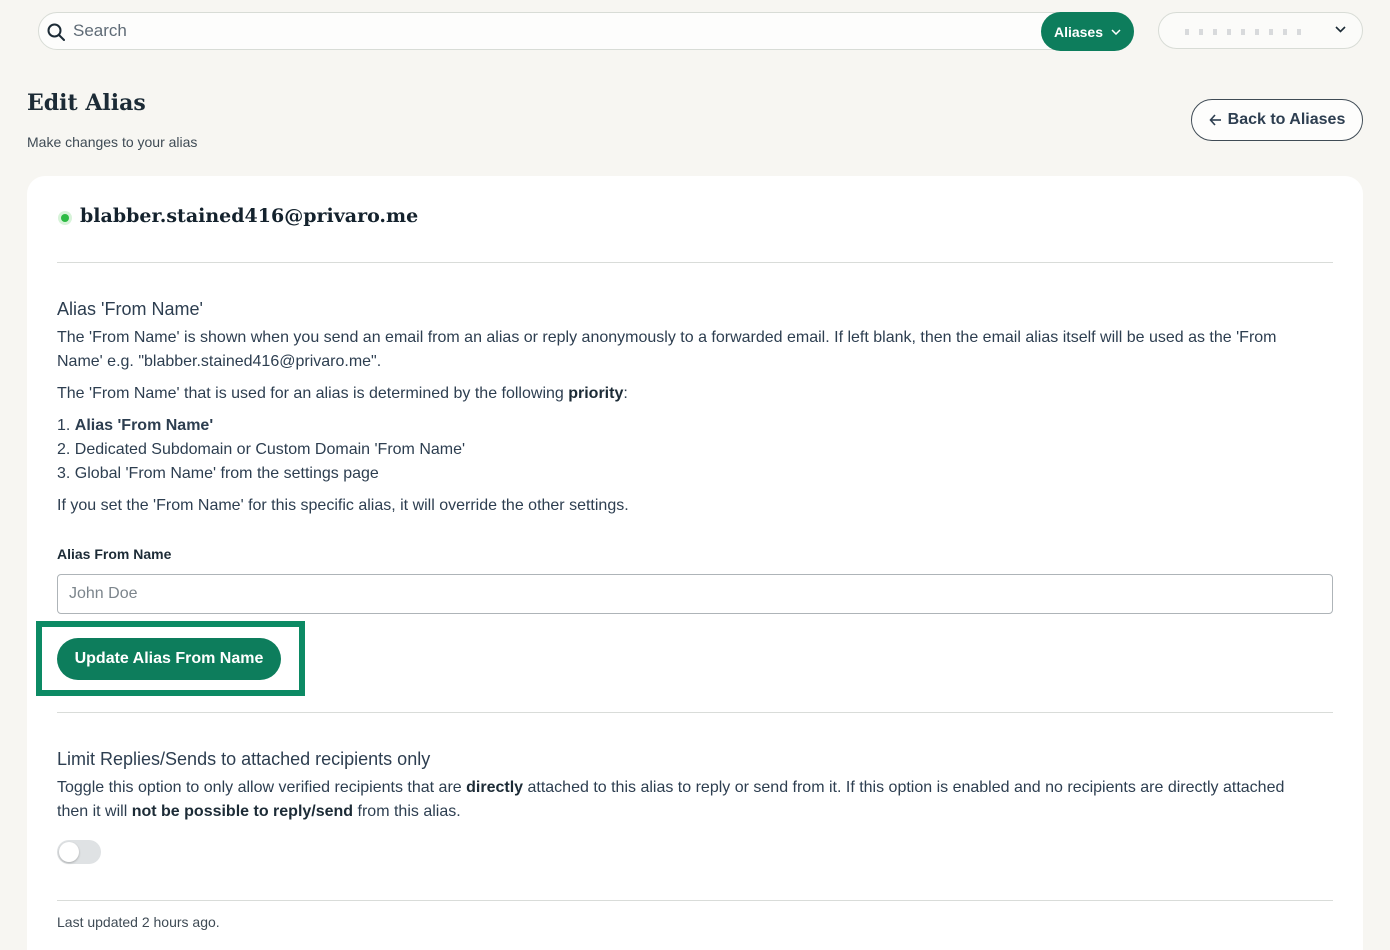 The width and height of the screenshot is (1390, 950). I want to click on search-bar, so click(586, 31).